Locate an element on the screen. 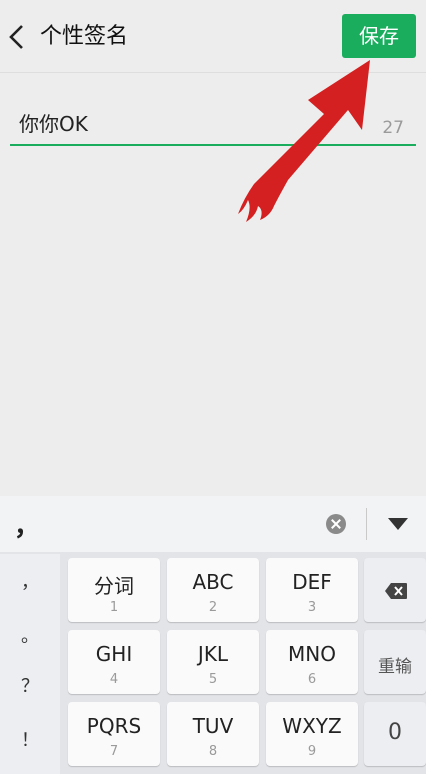 The width and height of the screenshot is (426, 774). key-number: 3 is located at coordinates (312, 607).